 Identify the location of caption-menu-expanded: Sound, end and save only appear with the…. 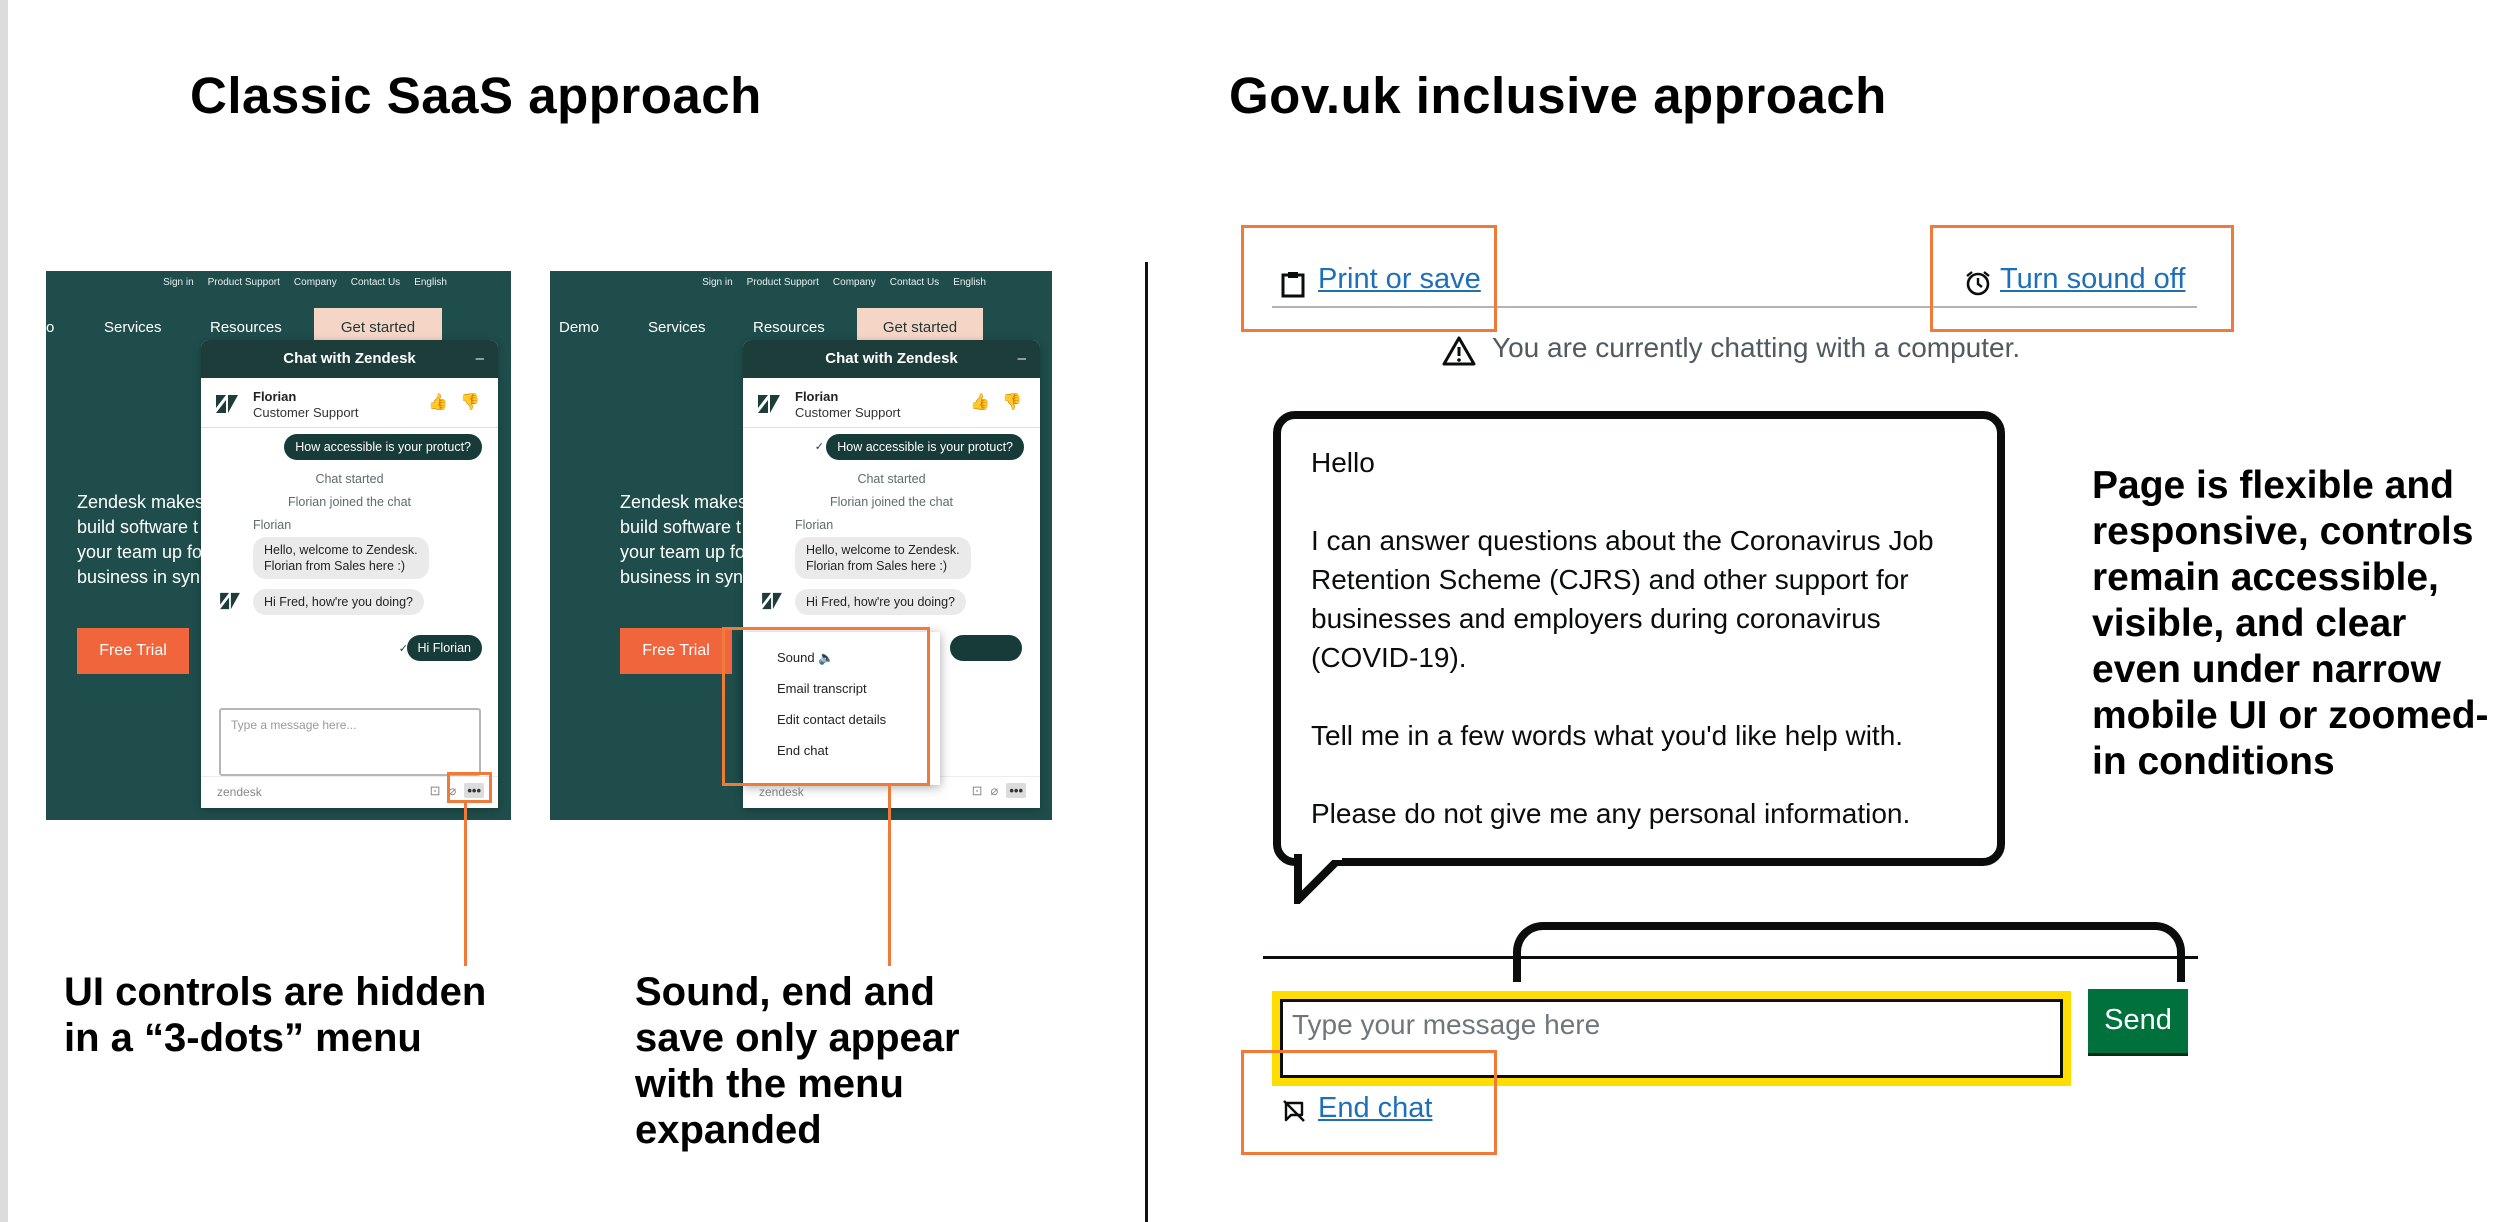
(797, 1061).